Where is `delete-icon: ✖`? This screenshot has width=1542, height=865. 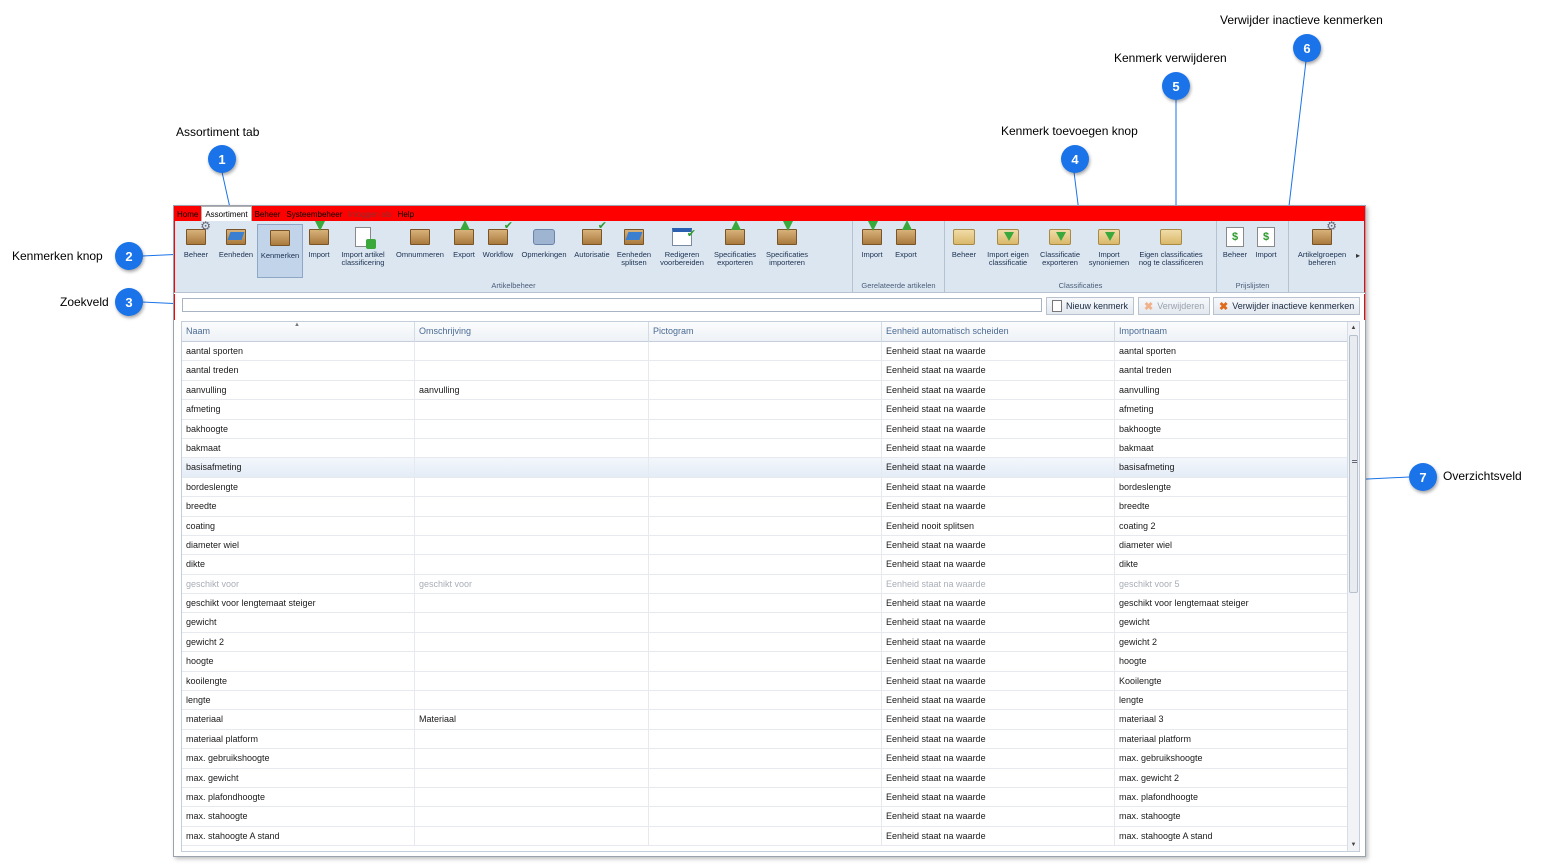
delete-icon: ✖ is located at coordinates (1224, 306).